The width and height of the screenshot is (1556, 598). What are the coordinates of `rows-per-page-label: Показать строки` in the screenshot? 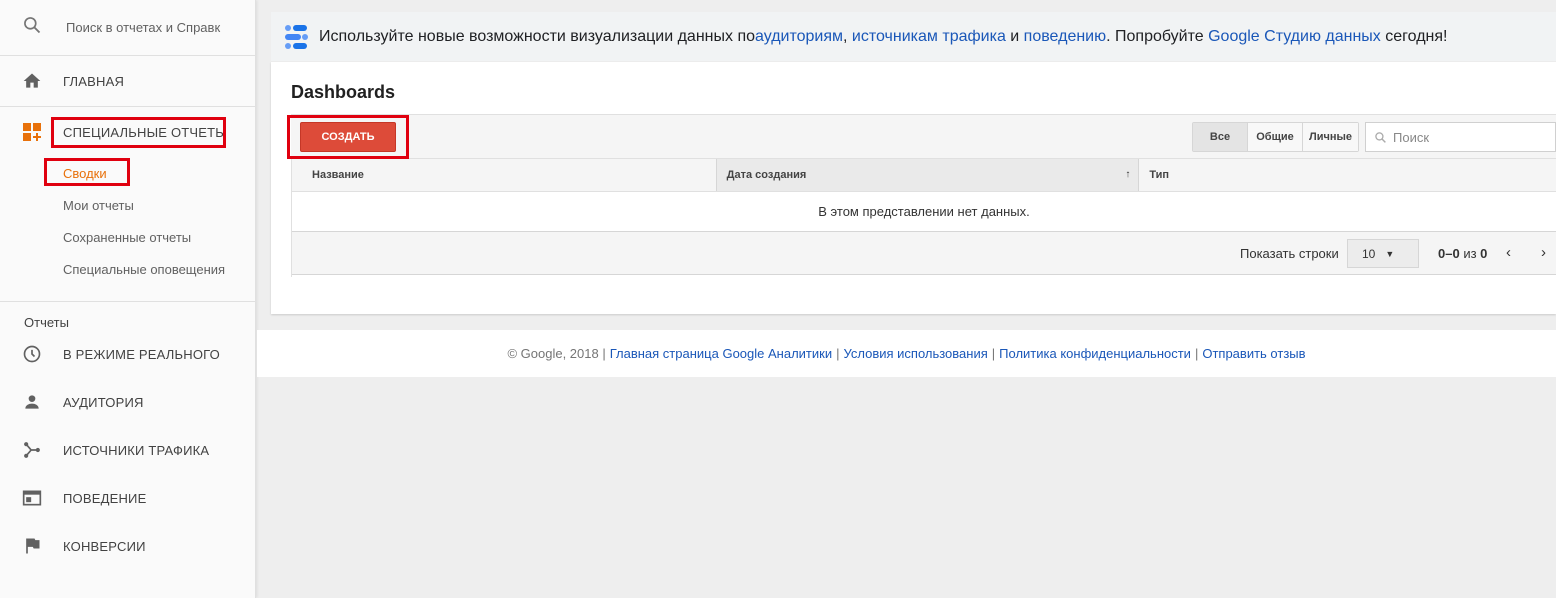 It's located at (1289, 253).